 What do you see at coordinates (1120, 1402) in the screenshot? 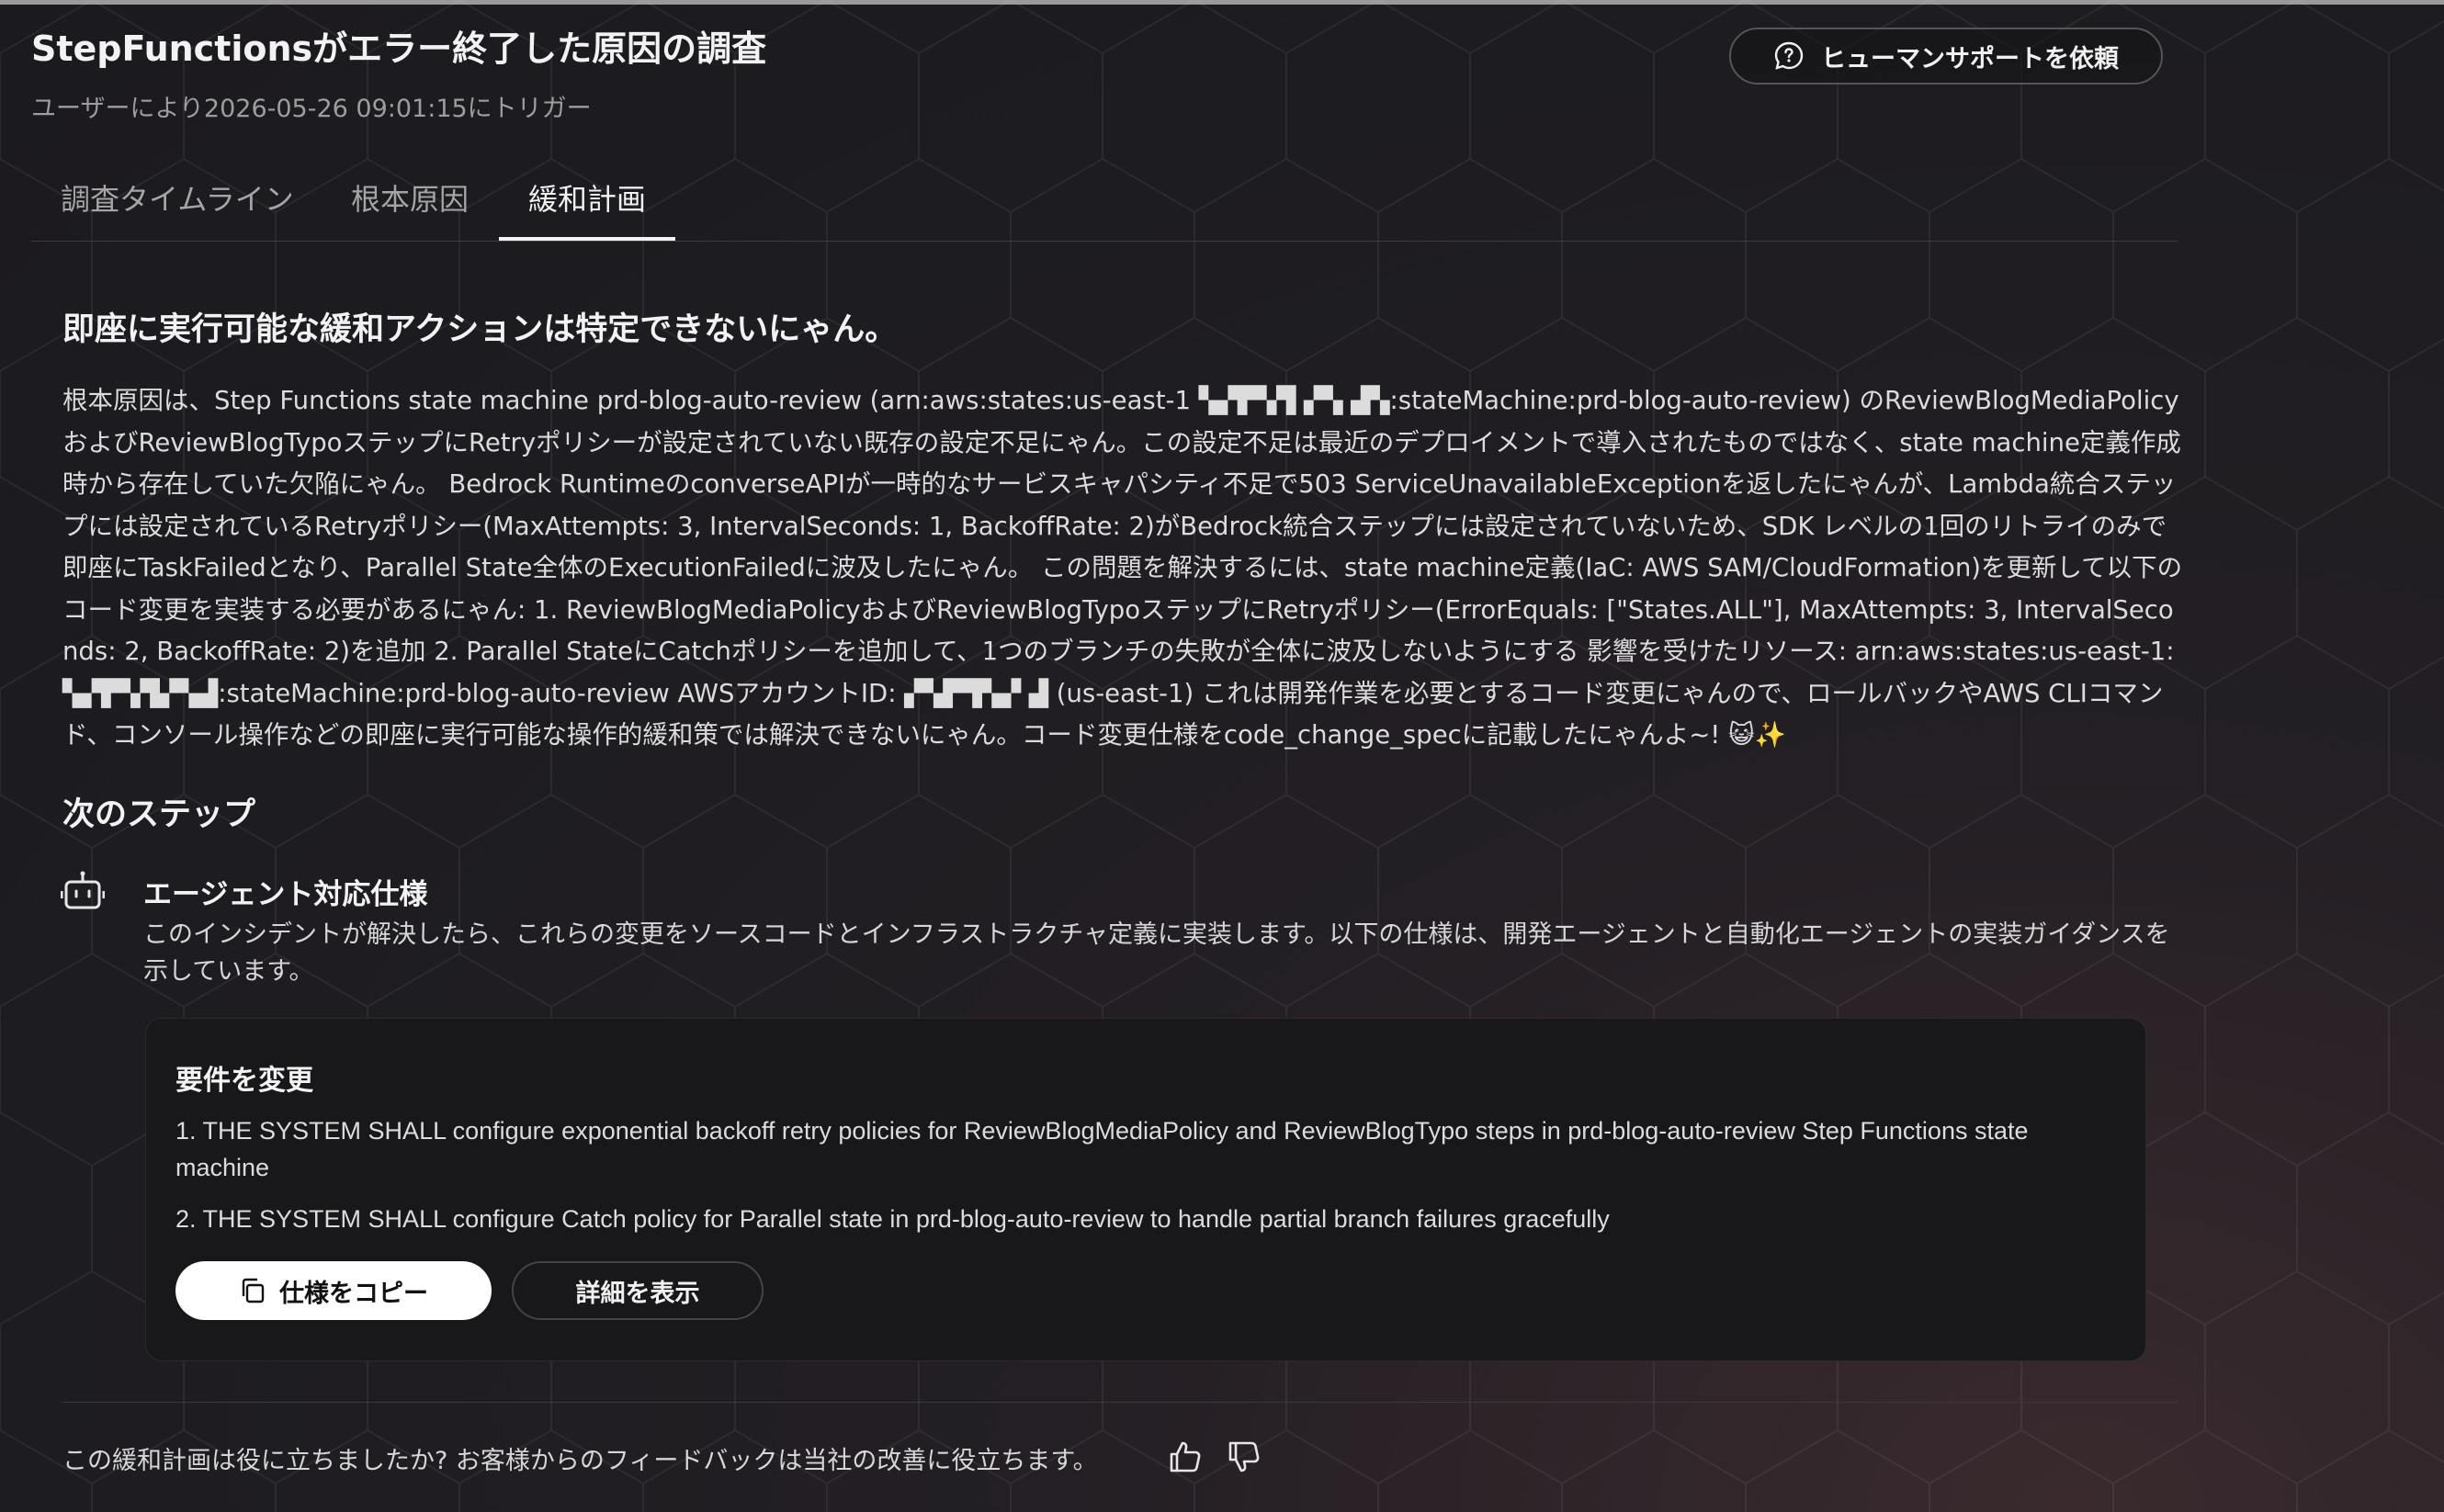
I see `feedback-divider` at bounding box center [1120, 1402].